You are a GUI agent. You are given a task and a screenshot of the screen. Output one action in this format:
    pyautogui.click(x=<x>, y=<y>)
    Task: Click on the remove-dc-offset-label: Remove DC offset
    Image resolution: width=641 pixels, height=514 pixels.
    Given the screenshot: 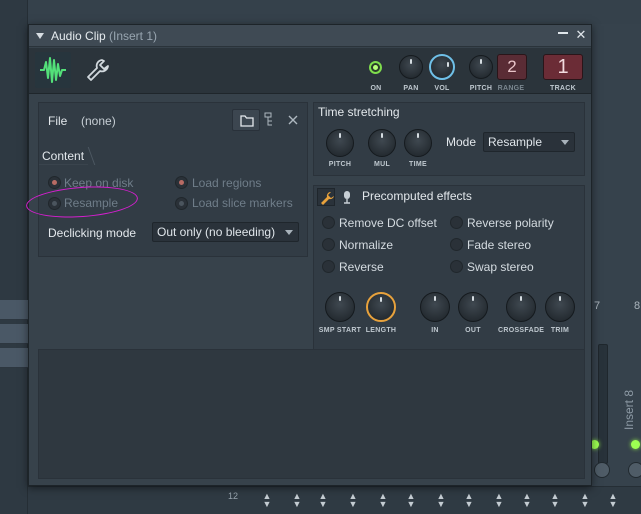 What is the action you would take?
    pyautogui.click(x=388, y=223)
    